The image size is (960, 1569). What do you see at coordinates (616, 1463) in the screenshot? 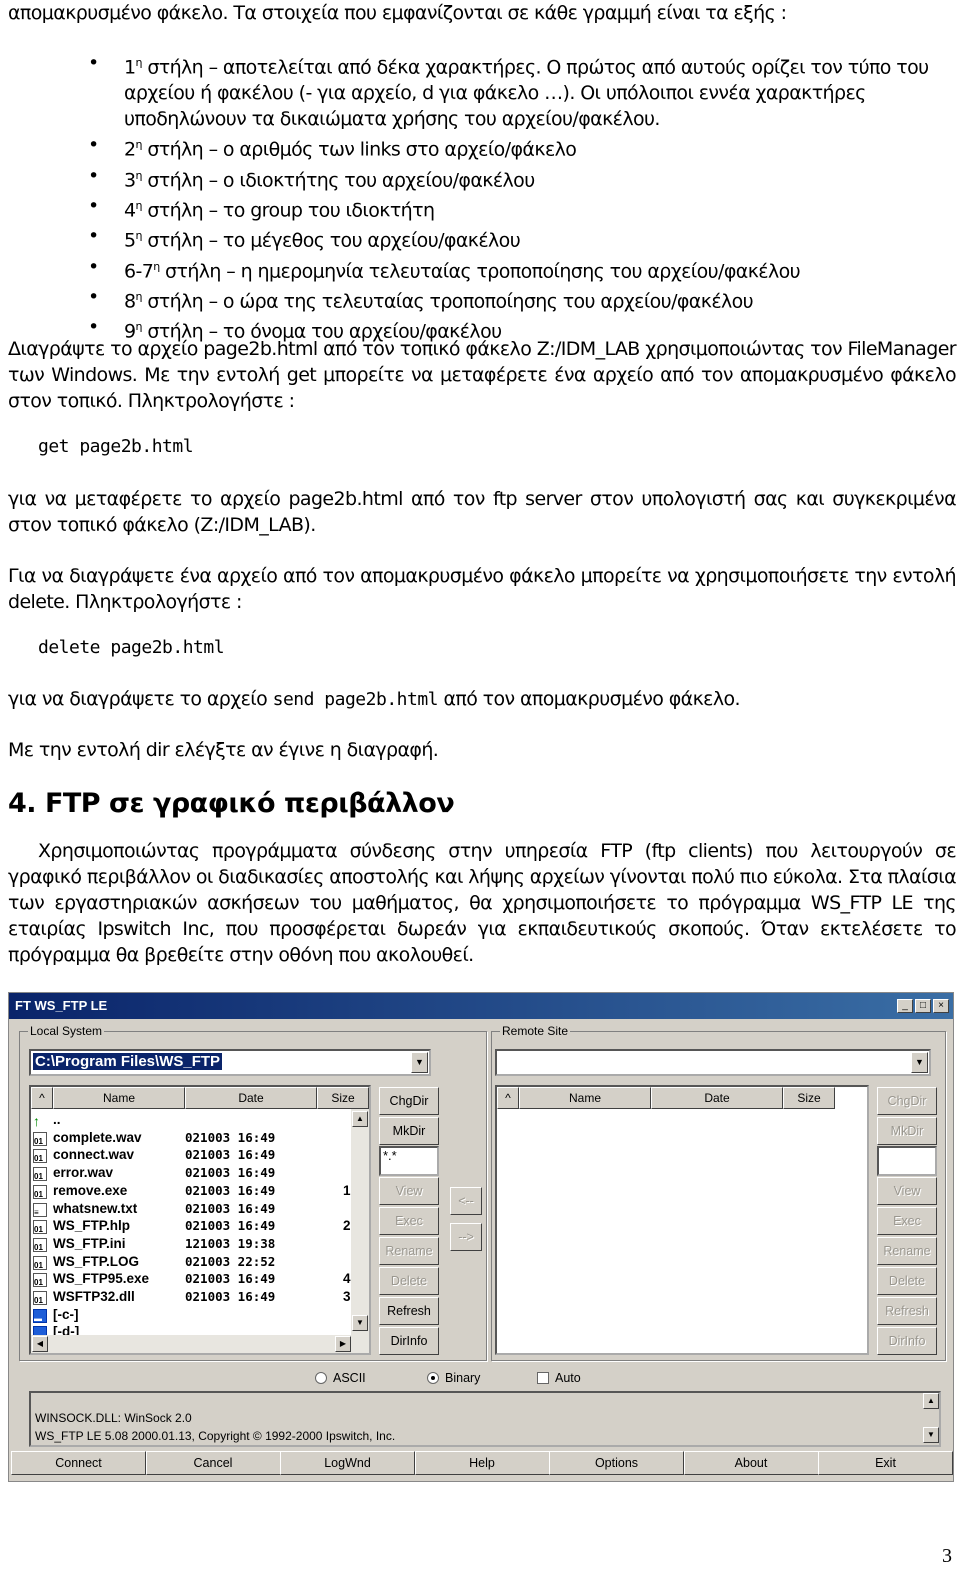
I see `options-button: Options` at bounding box center [616, 1463].